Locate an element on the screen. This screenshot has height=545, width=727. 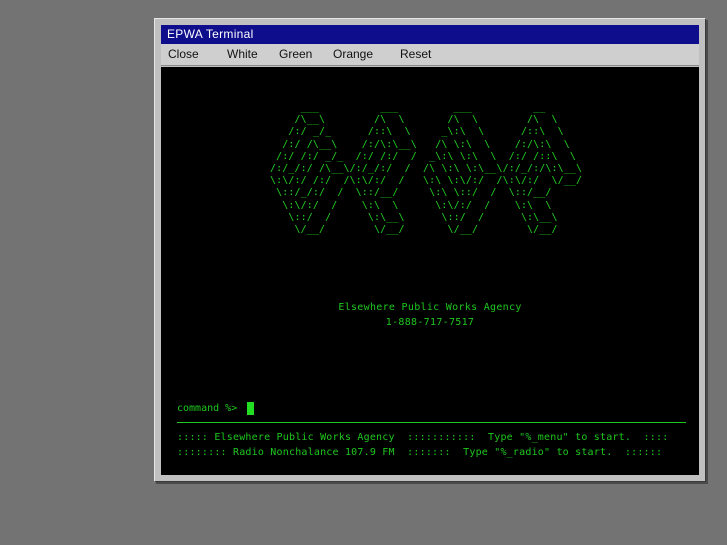
menu-close: Close is located at coordinates (183, 54).